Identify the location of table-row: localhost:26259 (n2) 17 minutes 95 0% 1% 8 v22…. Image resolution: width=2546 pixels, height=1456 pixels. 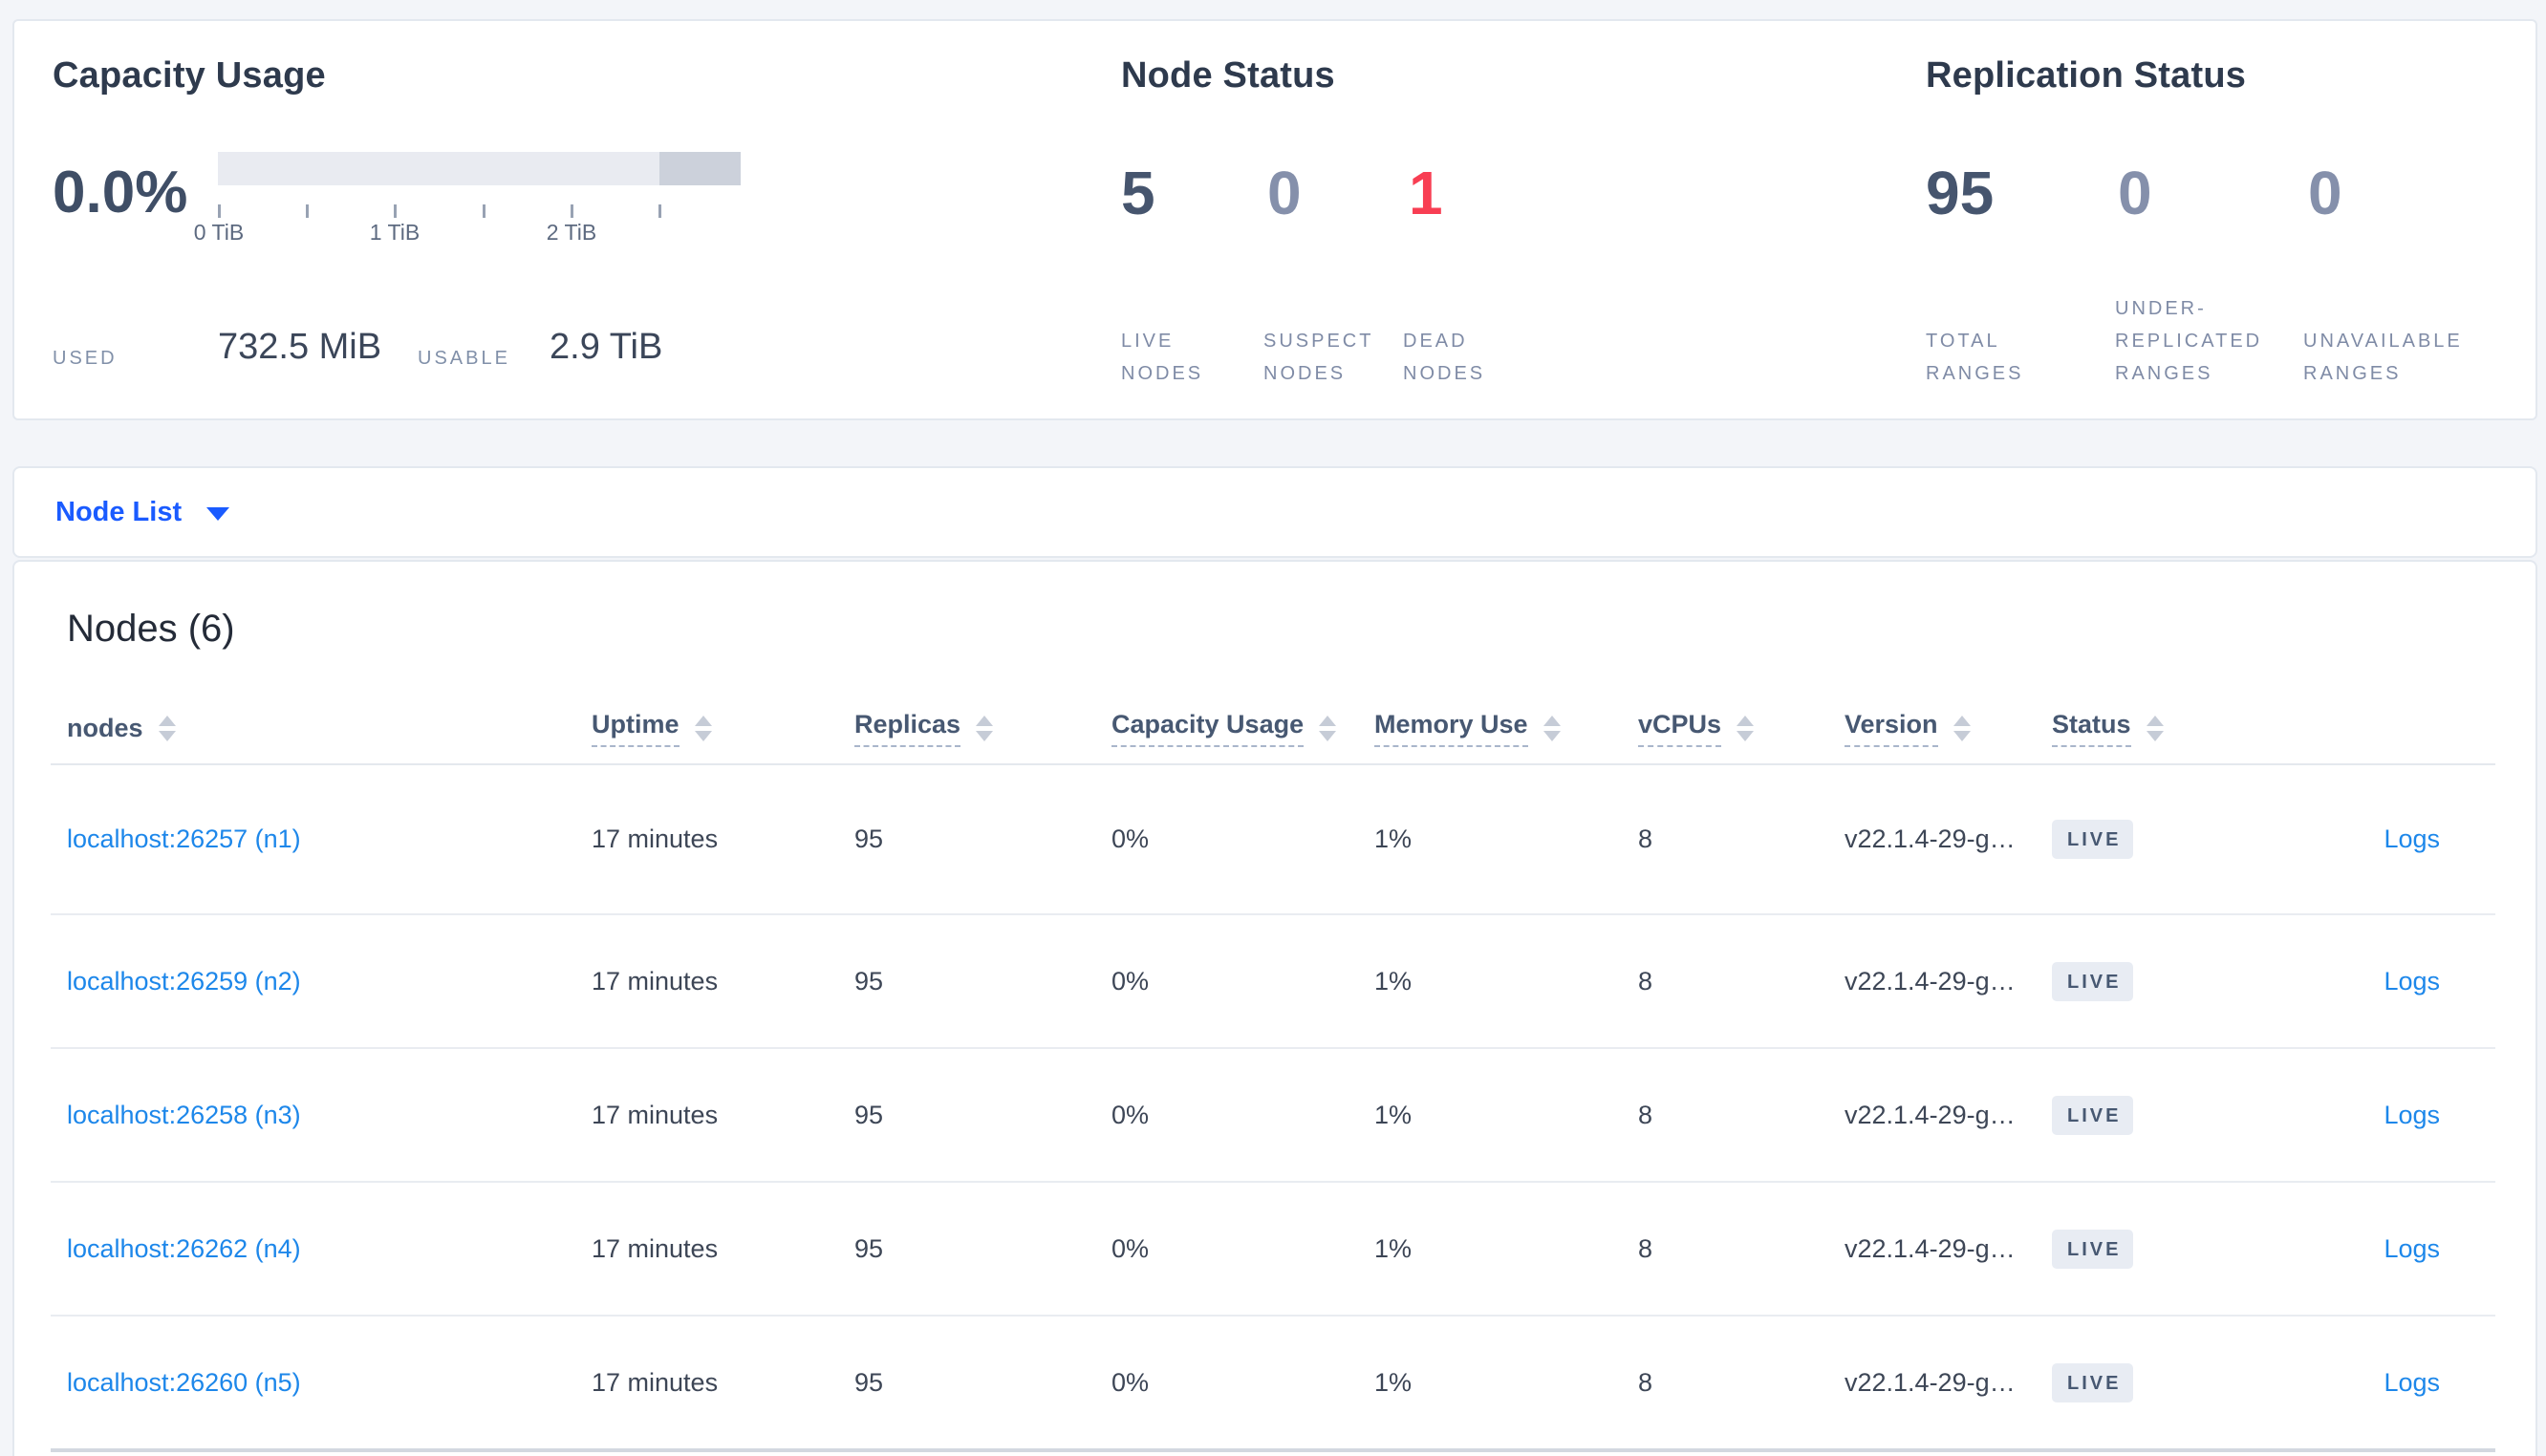
(1273, 980).